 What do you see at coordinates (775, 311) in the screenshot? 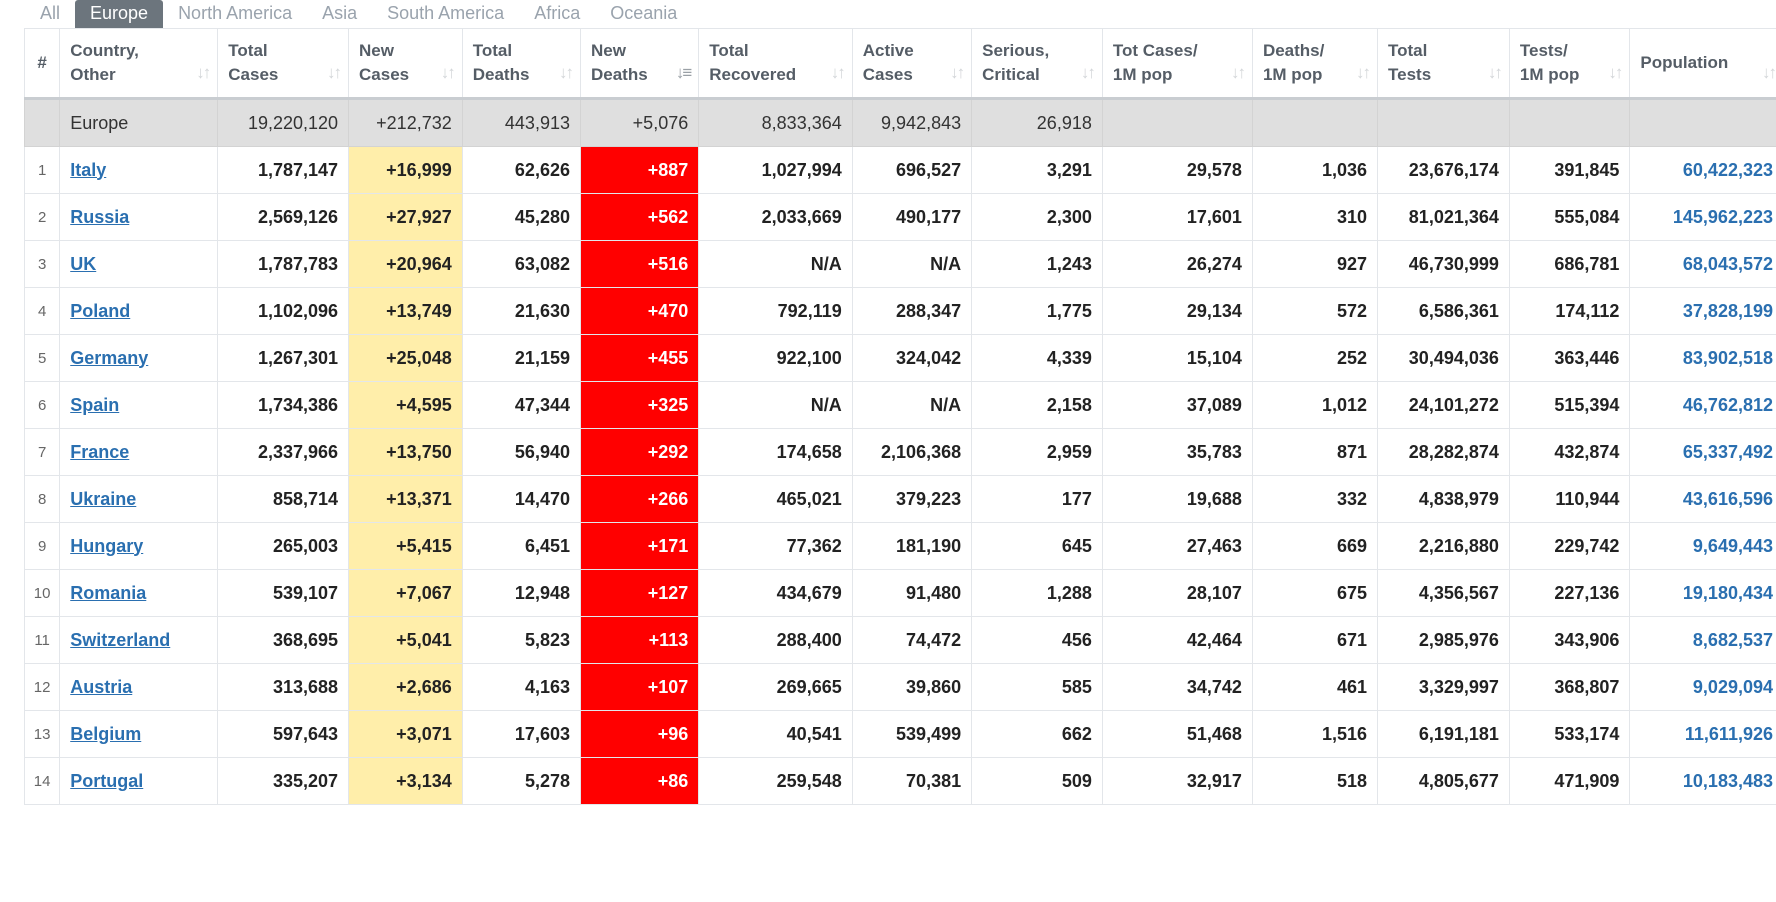
I see `cell-total-recovered: 792,119` at bounding box center [775, 311].